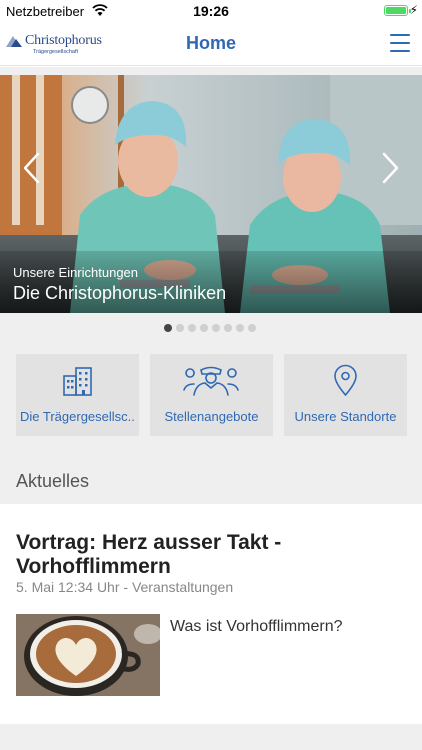 This screenshot has height=750, width=422. I want to click on coffee-latte-art-image, so click(88, 655).